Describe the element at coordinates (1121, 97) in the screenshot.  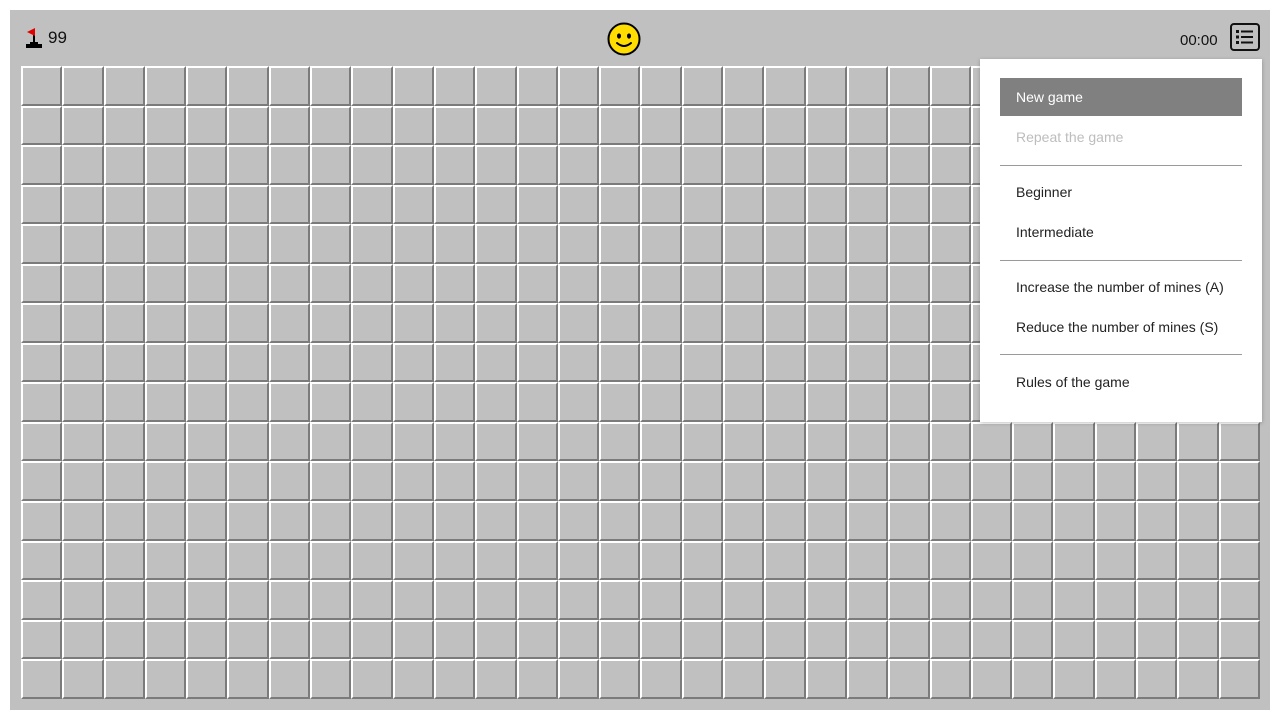
I see `menu-item-new-game: New game` at that location.